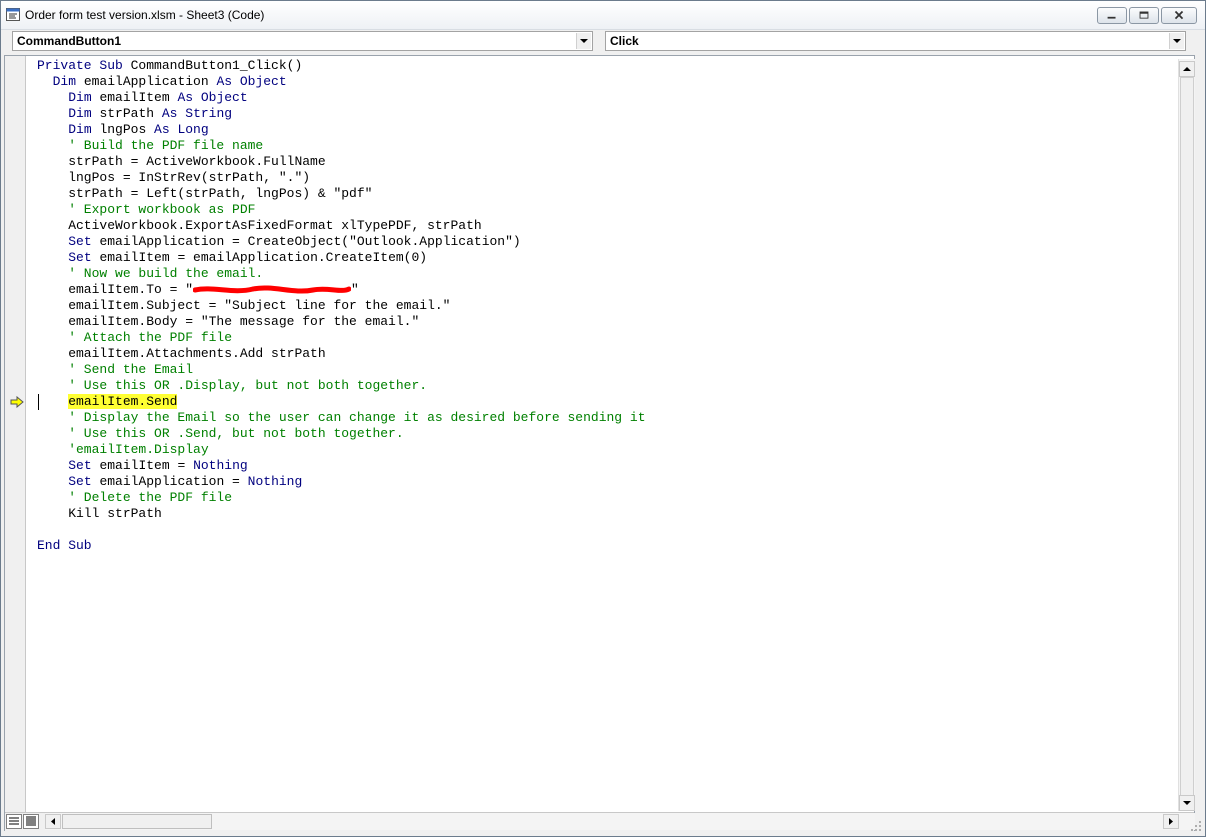  What do you see at coordinates (341, 162) in the screenshot?
I see `code-line: strPath = ActiveWorkbook.FullName` at bounding box center [341, 162].